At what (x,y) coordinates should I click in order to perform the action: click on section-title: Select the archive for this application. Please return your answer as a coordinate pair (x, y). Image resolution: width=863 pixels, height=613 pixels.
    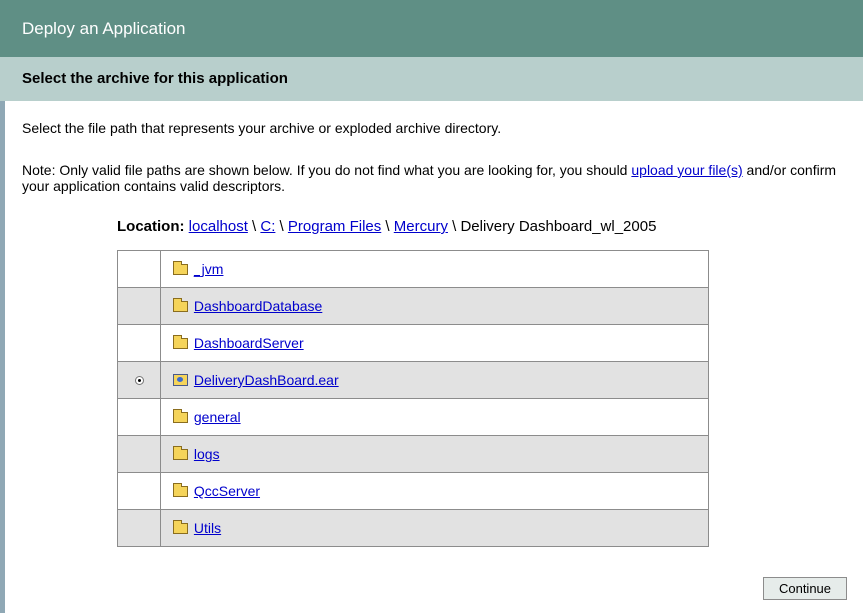
    Looking at the image, I should click on (155, 78).